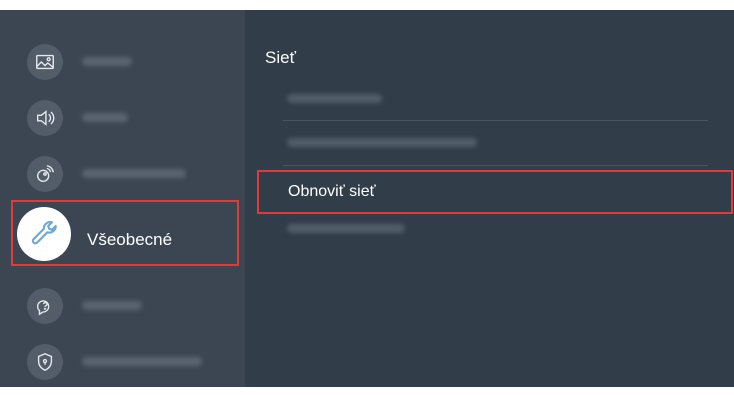 This screenshot has height=395, width=734. I want to click on sidebar-item-picture, so click(122, 65).